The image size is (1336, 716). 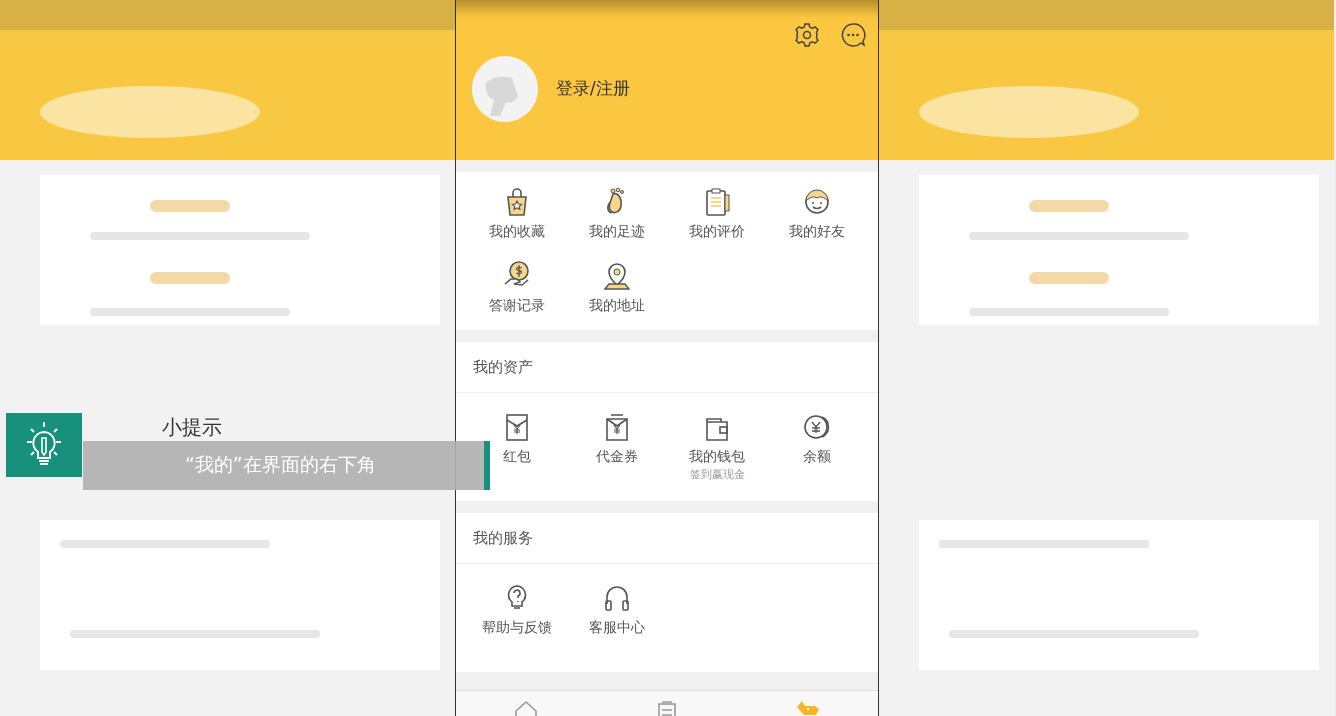 What do you see at coordinates (286, 465) in the screenshot?
I see `tip-text: “我的”在界面的右下角` at bounding box center [286, 465].